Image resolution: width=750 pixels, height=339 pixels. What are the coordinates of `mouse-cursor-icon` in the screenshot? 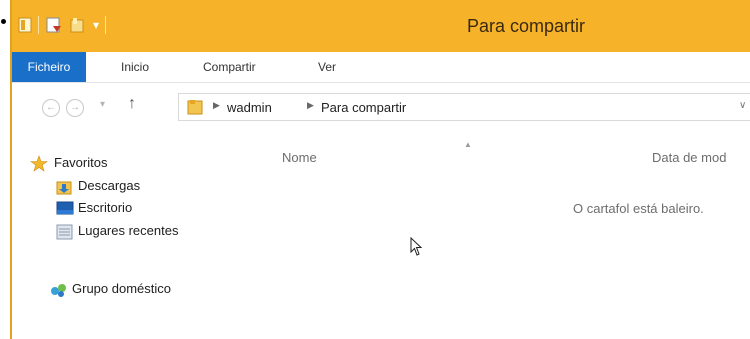 It's located at (416, 246).